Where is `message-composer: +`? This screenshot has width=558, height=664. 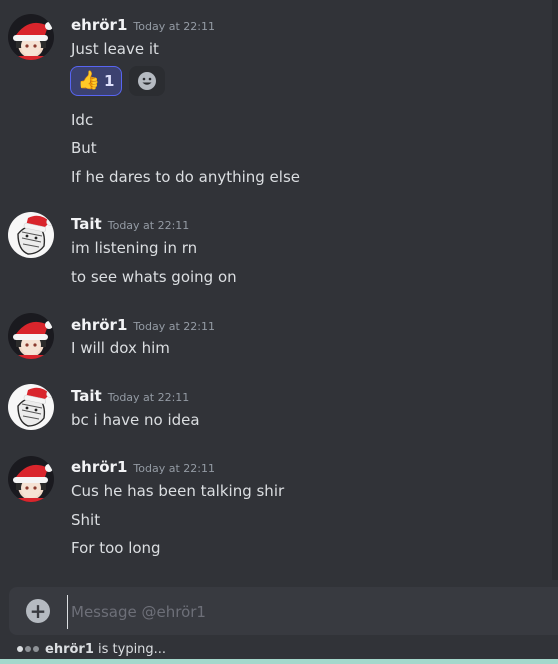
message-composer: + is located at coordinates (283, 611).